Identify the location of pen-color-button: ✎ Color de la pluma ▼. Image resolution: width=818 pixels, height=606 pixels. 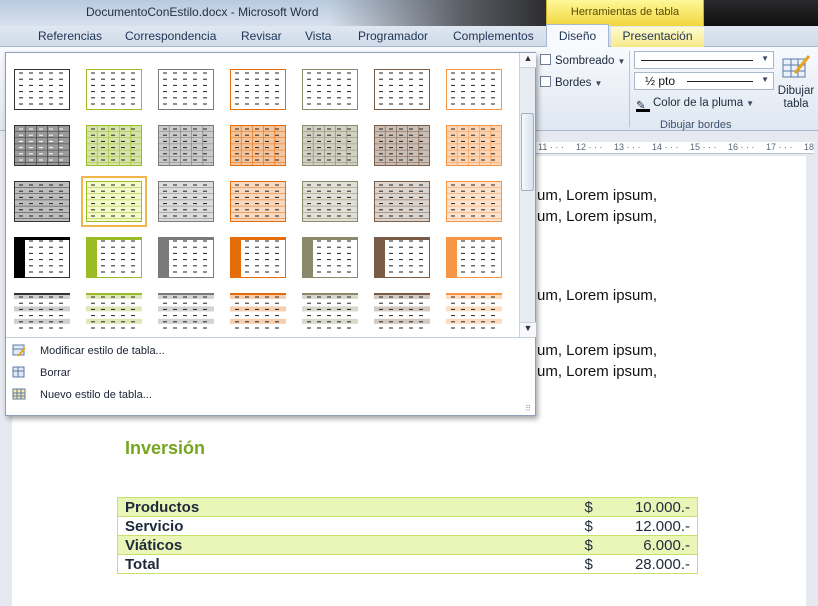
(695, 104).